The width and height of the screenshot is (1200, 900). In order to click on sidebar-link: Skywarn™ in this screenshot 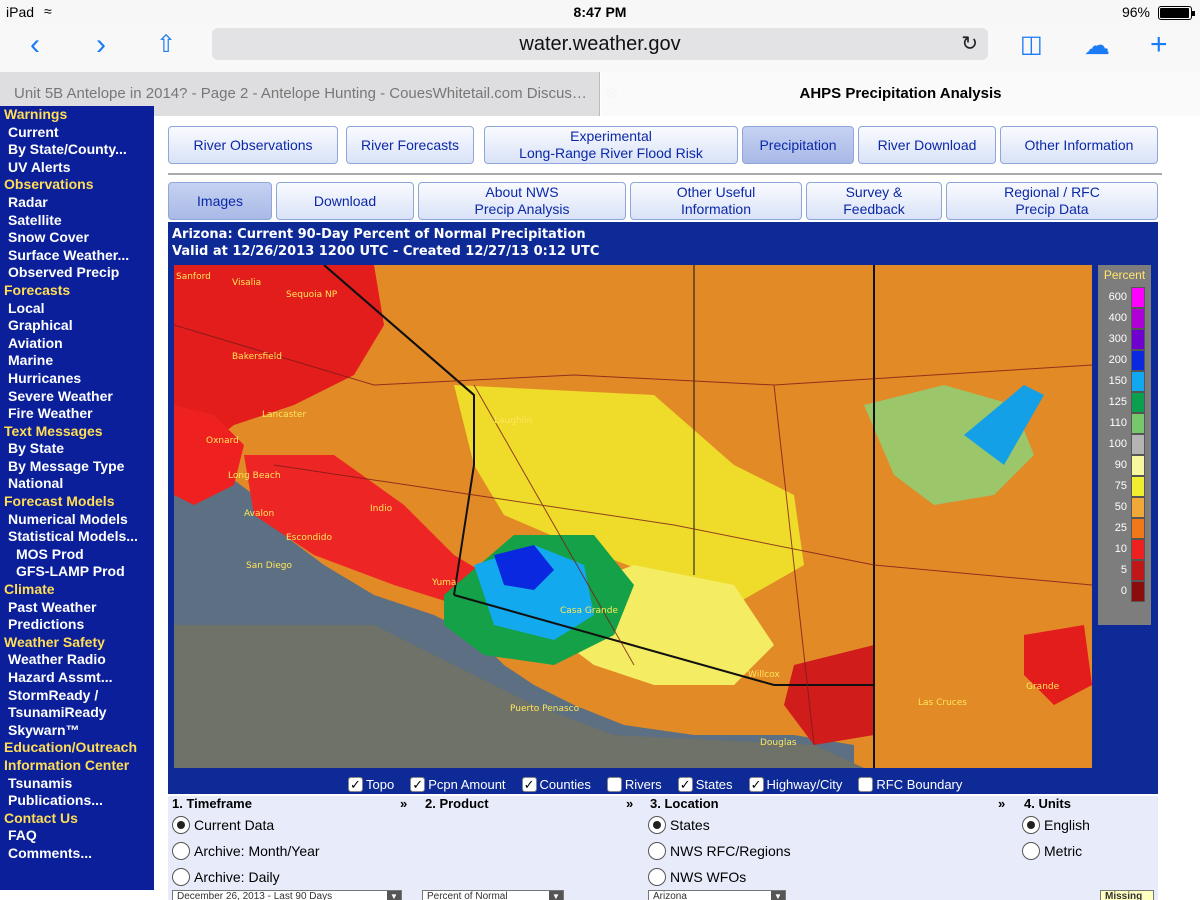, I will do `click(77, 731)`.